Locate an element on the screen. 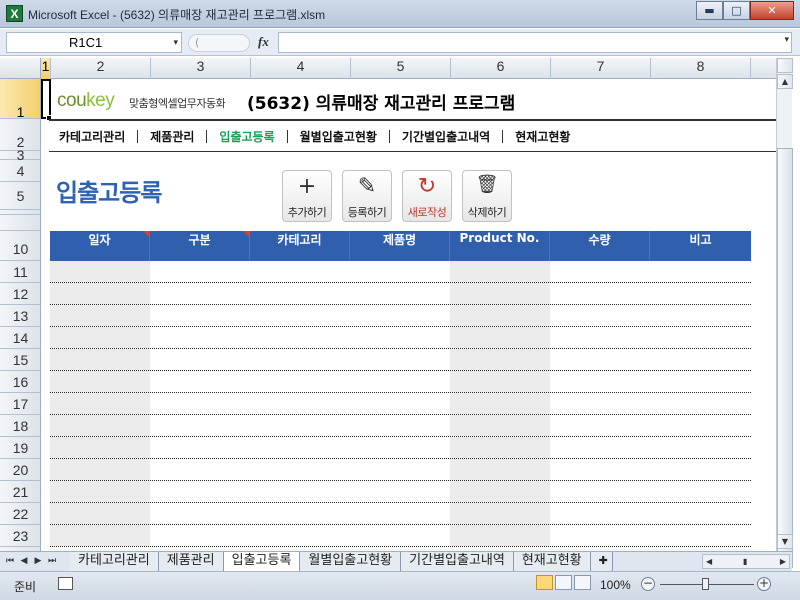 This screenshot has height=600, width=800. last-sheet-icon: ⏭ is located at coordinates (52, 561).